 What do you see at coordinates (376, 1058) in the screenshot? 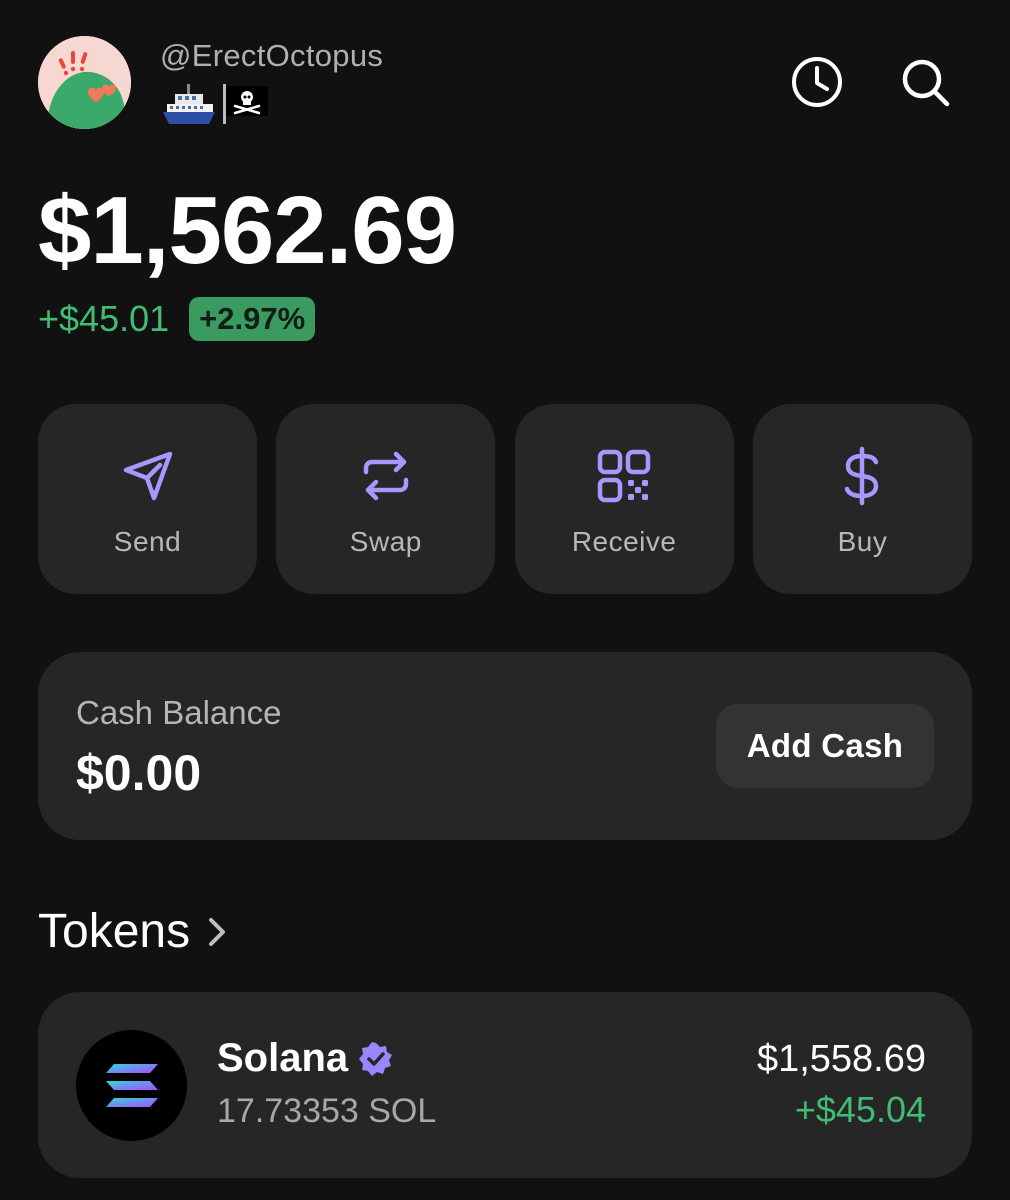
I see `verified-badge-icon` at bounding box center [376, 1058].